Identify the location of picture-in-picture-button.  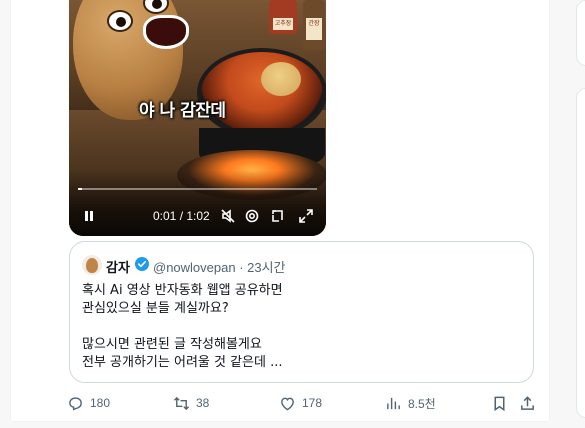
(278, 216).